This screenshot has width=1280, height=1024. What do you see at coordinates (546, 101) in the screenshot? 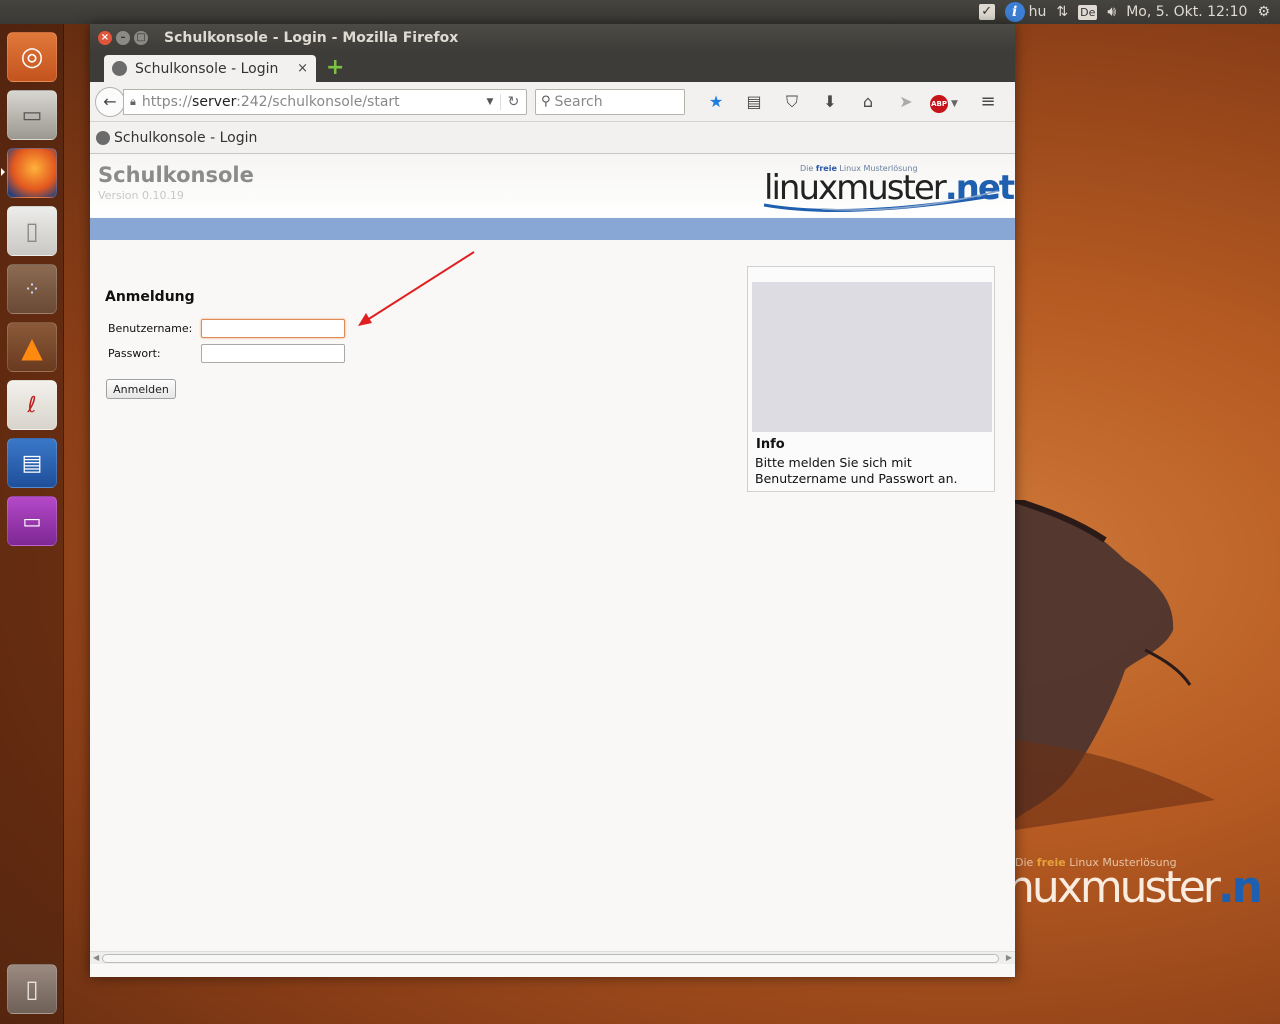
I see `search-icon: ⚲` at bounding box center [546, 101].